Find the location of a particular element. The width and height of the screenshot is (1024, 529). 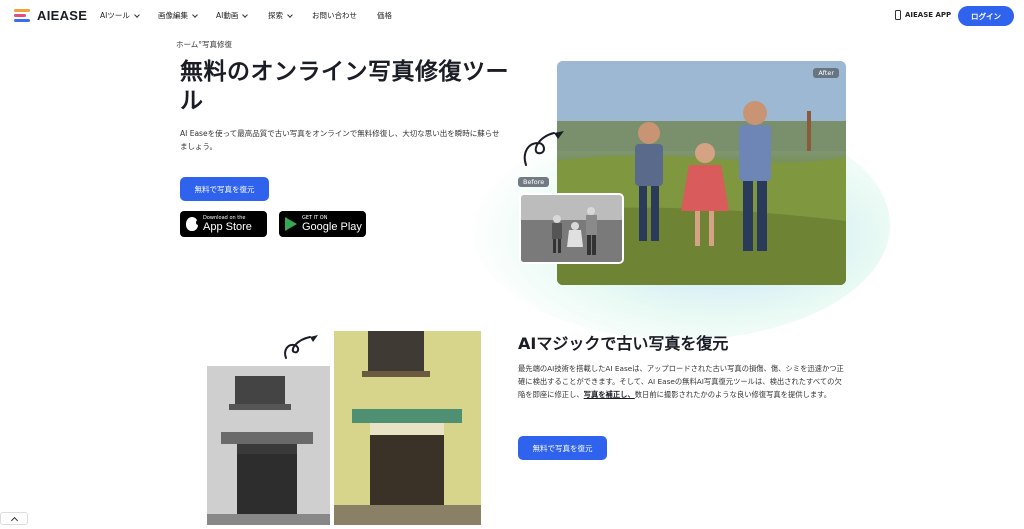

menu-image-edit-label: 画像編集 is located at coordinates (173, 15).